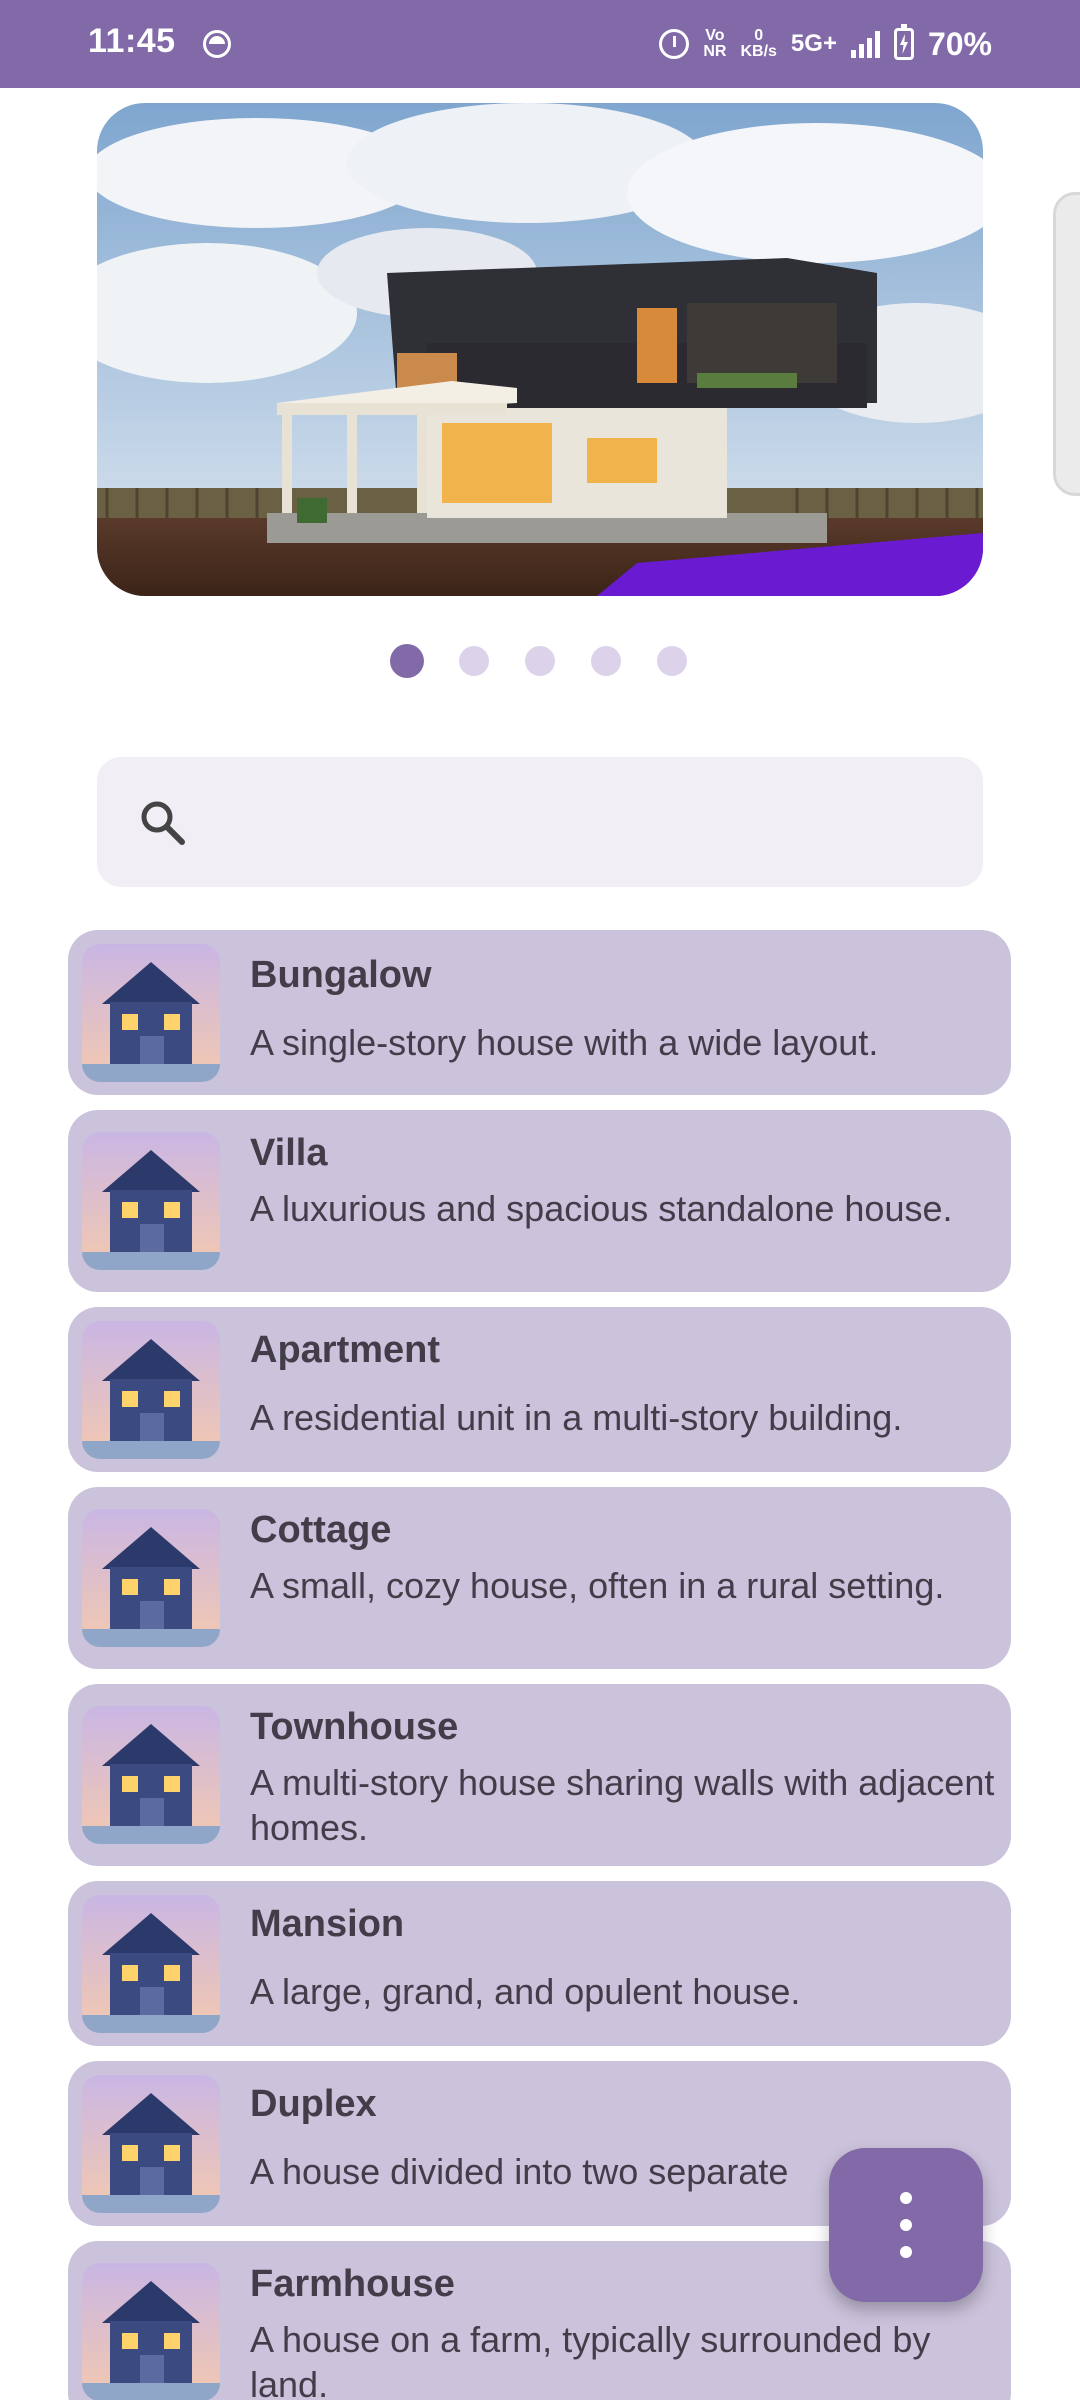  I want to click on status-icons: Vo NR 0 KB/s 5G+ 70%, so click(825, 44).